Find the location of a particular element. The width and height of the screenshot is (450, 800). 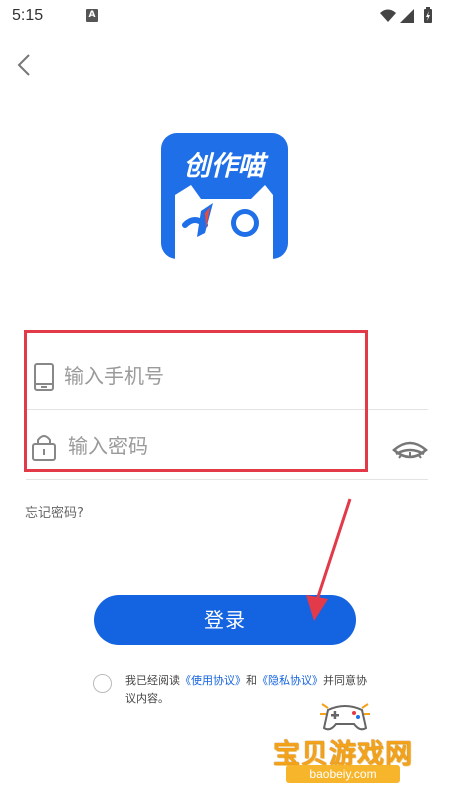

highlight-annotation is located at coordinates (196, 401).